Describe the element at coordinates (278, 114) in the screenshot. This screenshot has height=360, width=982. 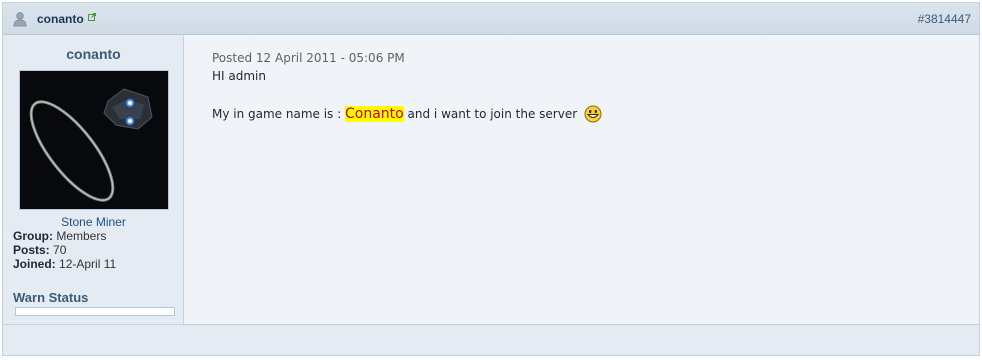
I see `post-line-2-prefix: My in game name is :` at that location.